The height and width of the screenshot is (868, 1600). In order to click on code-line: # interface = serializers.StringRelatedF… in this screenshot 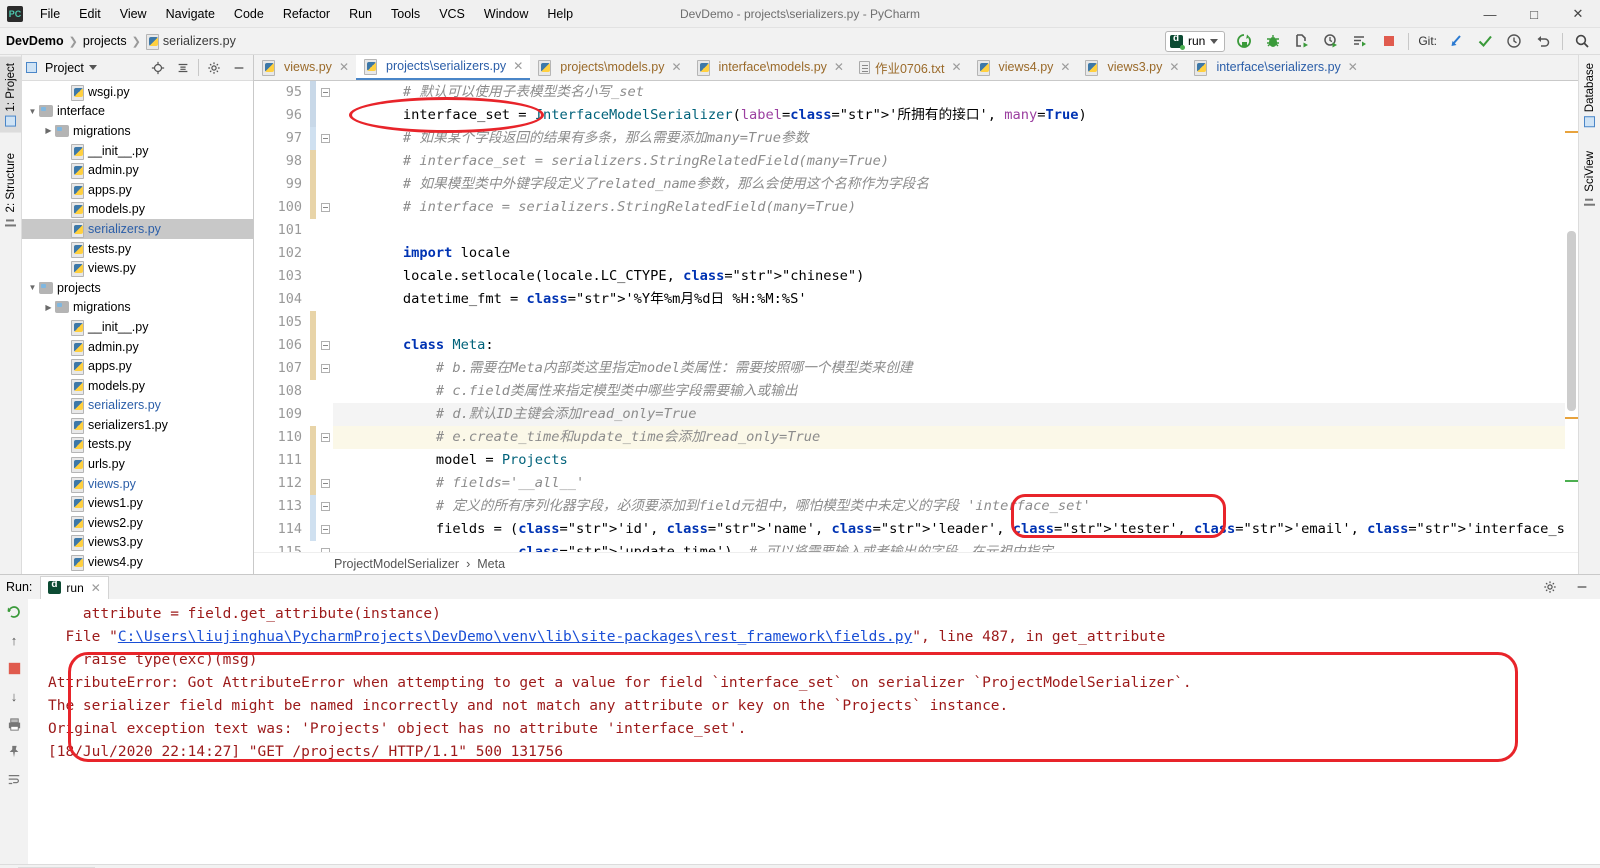, I will do `click(955, 207)`.